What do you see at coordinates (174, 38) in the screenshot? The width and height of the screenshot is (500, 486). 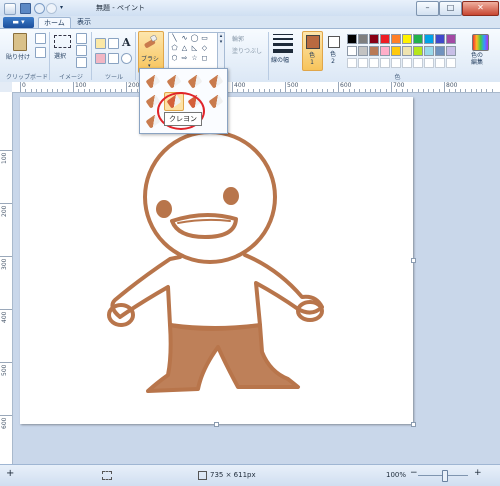 I see `line-shape-icon: ╲` at bounding box center [174, 38].